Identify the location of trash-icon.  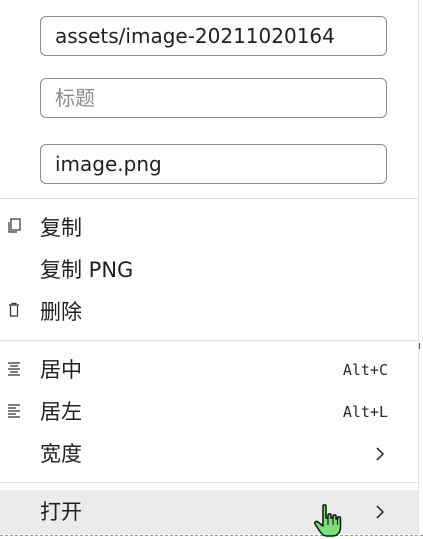
(14, 309).